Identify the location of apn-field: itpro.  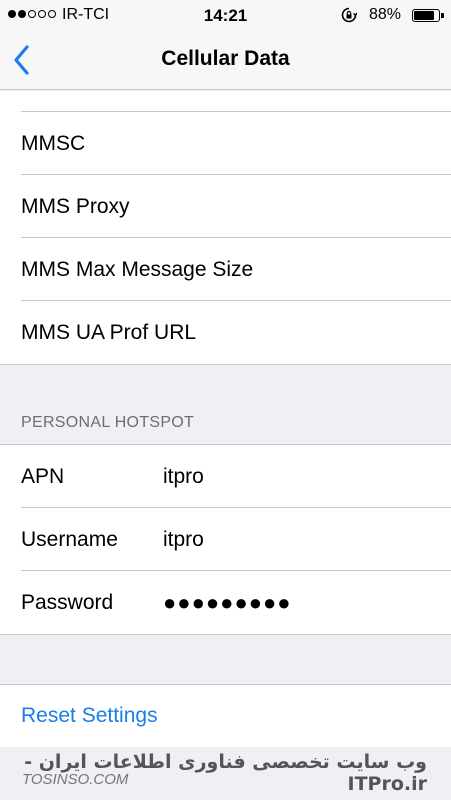
(183, 477).